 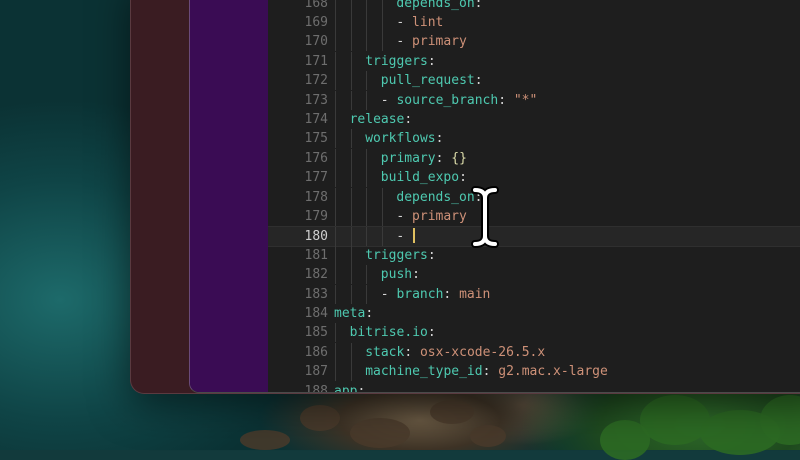 I want to click on code-text: - source_branch: "*", so click(x=459, y=100).